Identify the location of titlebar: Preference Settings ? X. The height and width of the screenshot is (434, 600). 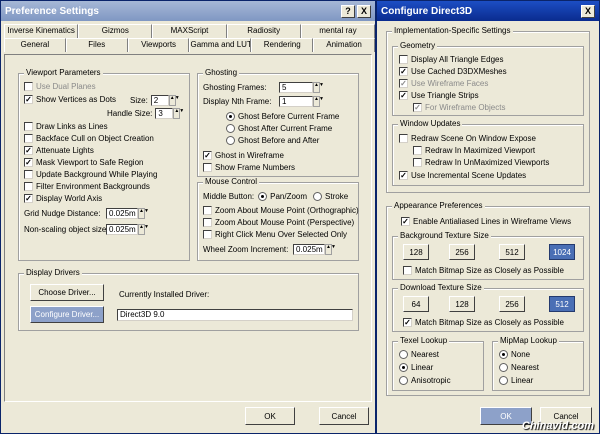
(188, 11).